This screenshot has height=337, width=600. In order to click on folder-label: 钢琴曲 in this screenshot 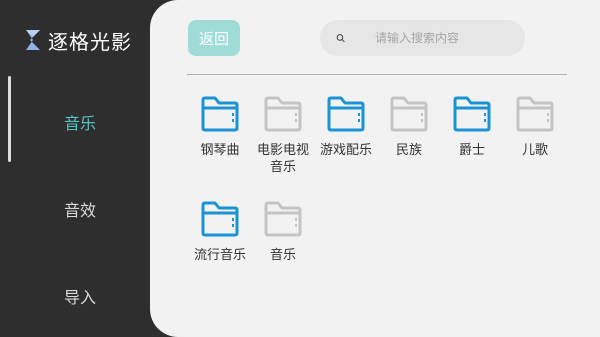, I will do `click(220, 150)`.